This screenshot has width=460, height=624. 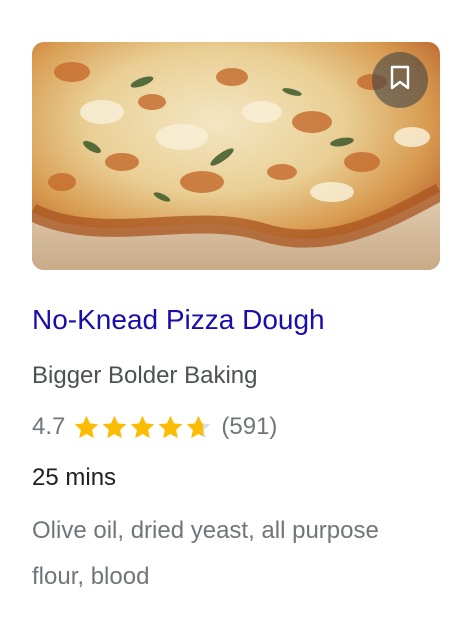 I want to click on bookmark-icon, so click(x=400, y=80).